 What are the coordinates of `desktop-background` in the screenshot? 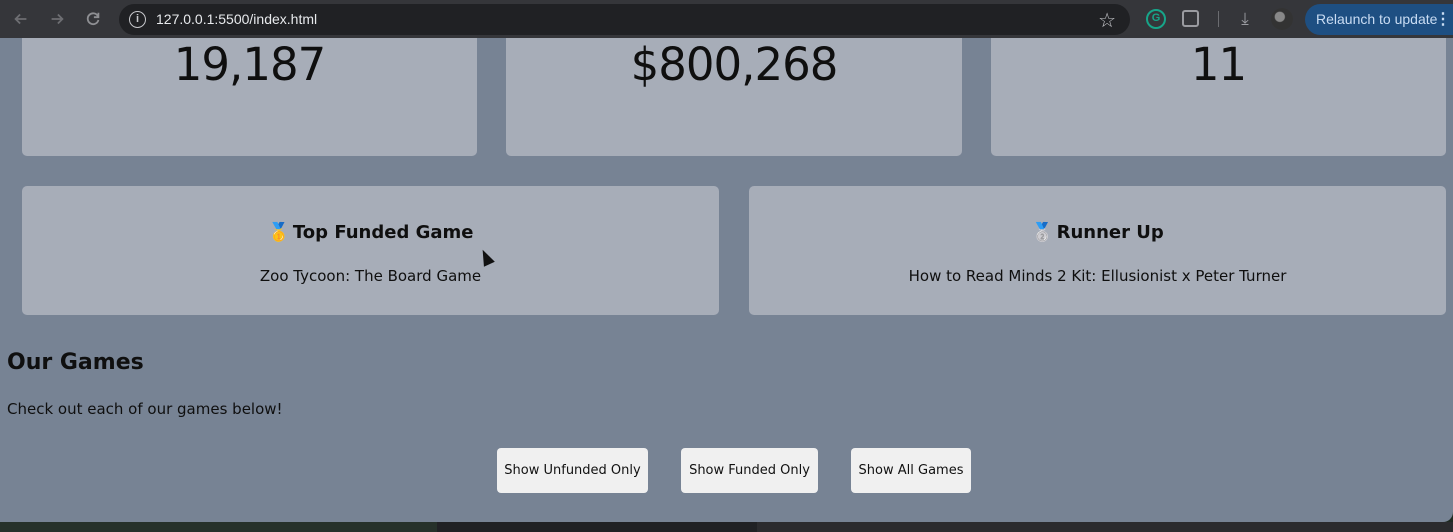 It's located at (726, 527).